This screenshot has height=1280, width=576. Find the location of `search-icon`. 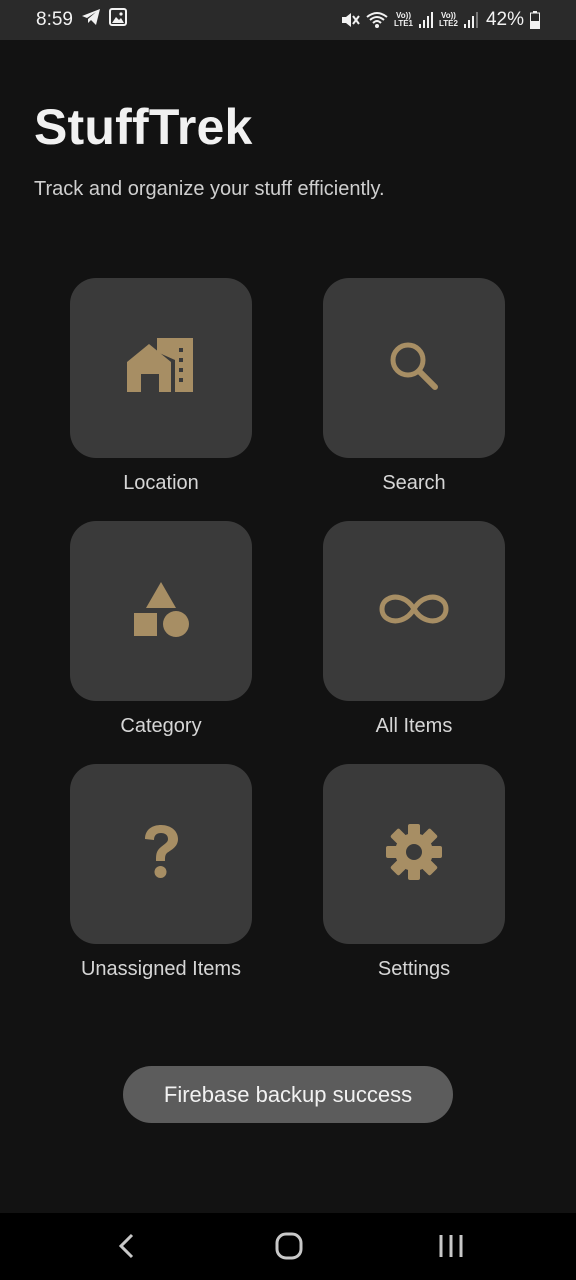

search-icon is located at coordinates (414, 368).